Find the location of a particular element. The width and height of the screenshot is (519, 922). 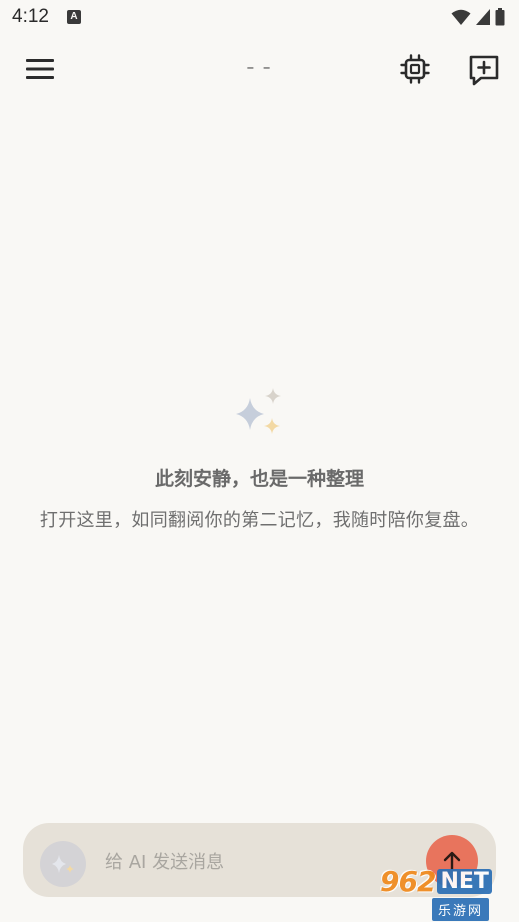

watermark-suffix: NET is located at coordinates (464, 881).